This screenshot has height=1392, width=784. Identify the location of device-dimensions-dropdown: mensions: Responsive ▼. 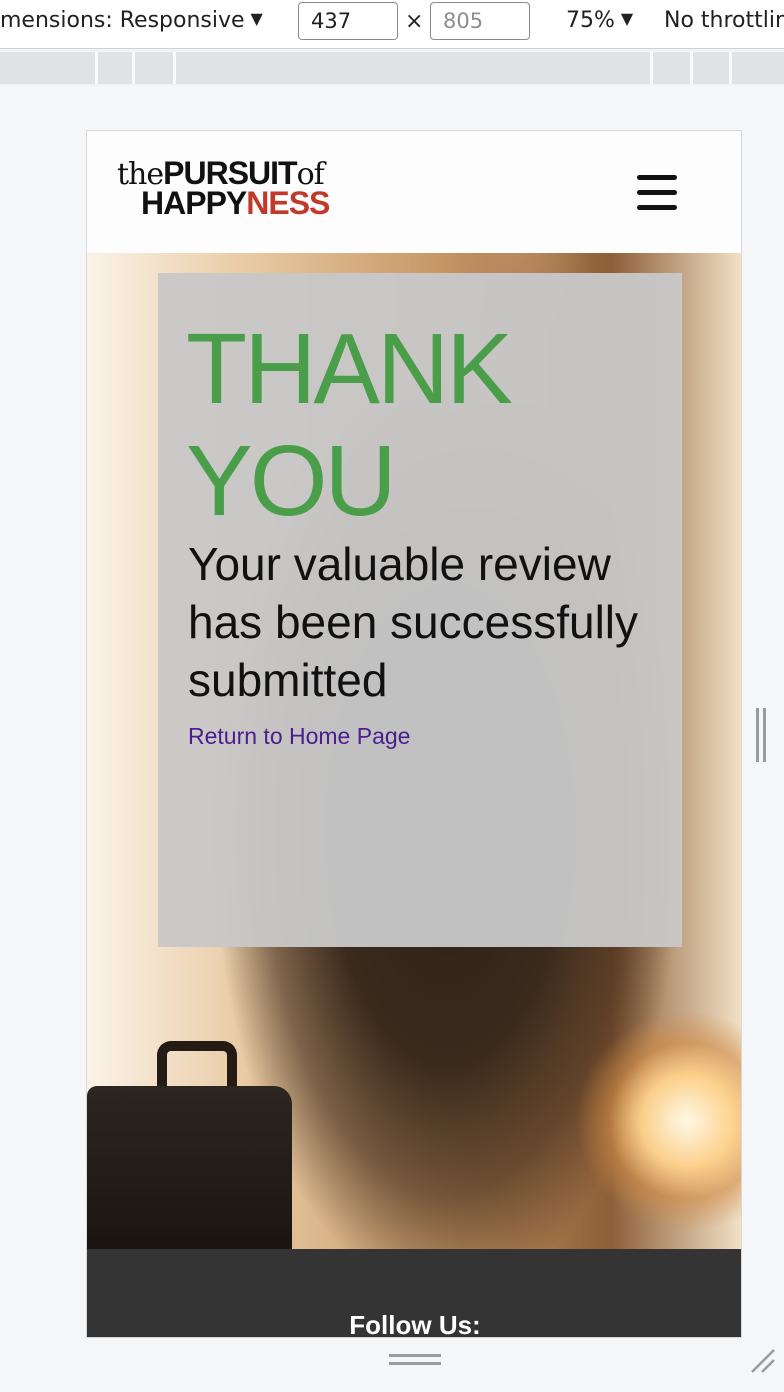
(131, 20).